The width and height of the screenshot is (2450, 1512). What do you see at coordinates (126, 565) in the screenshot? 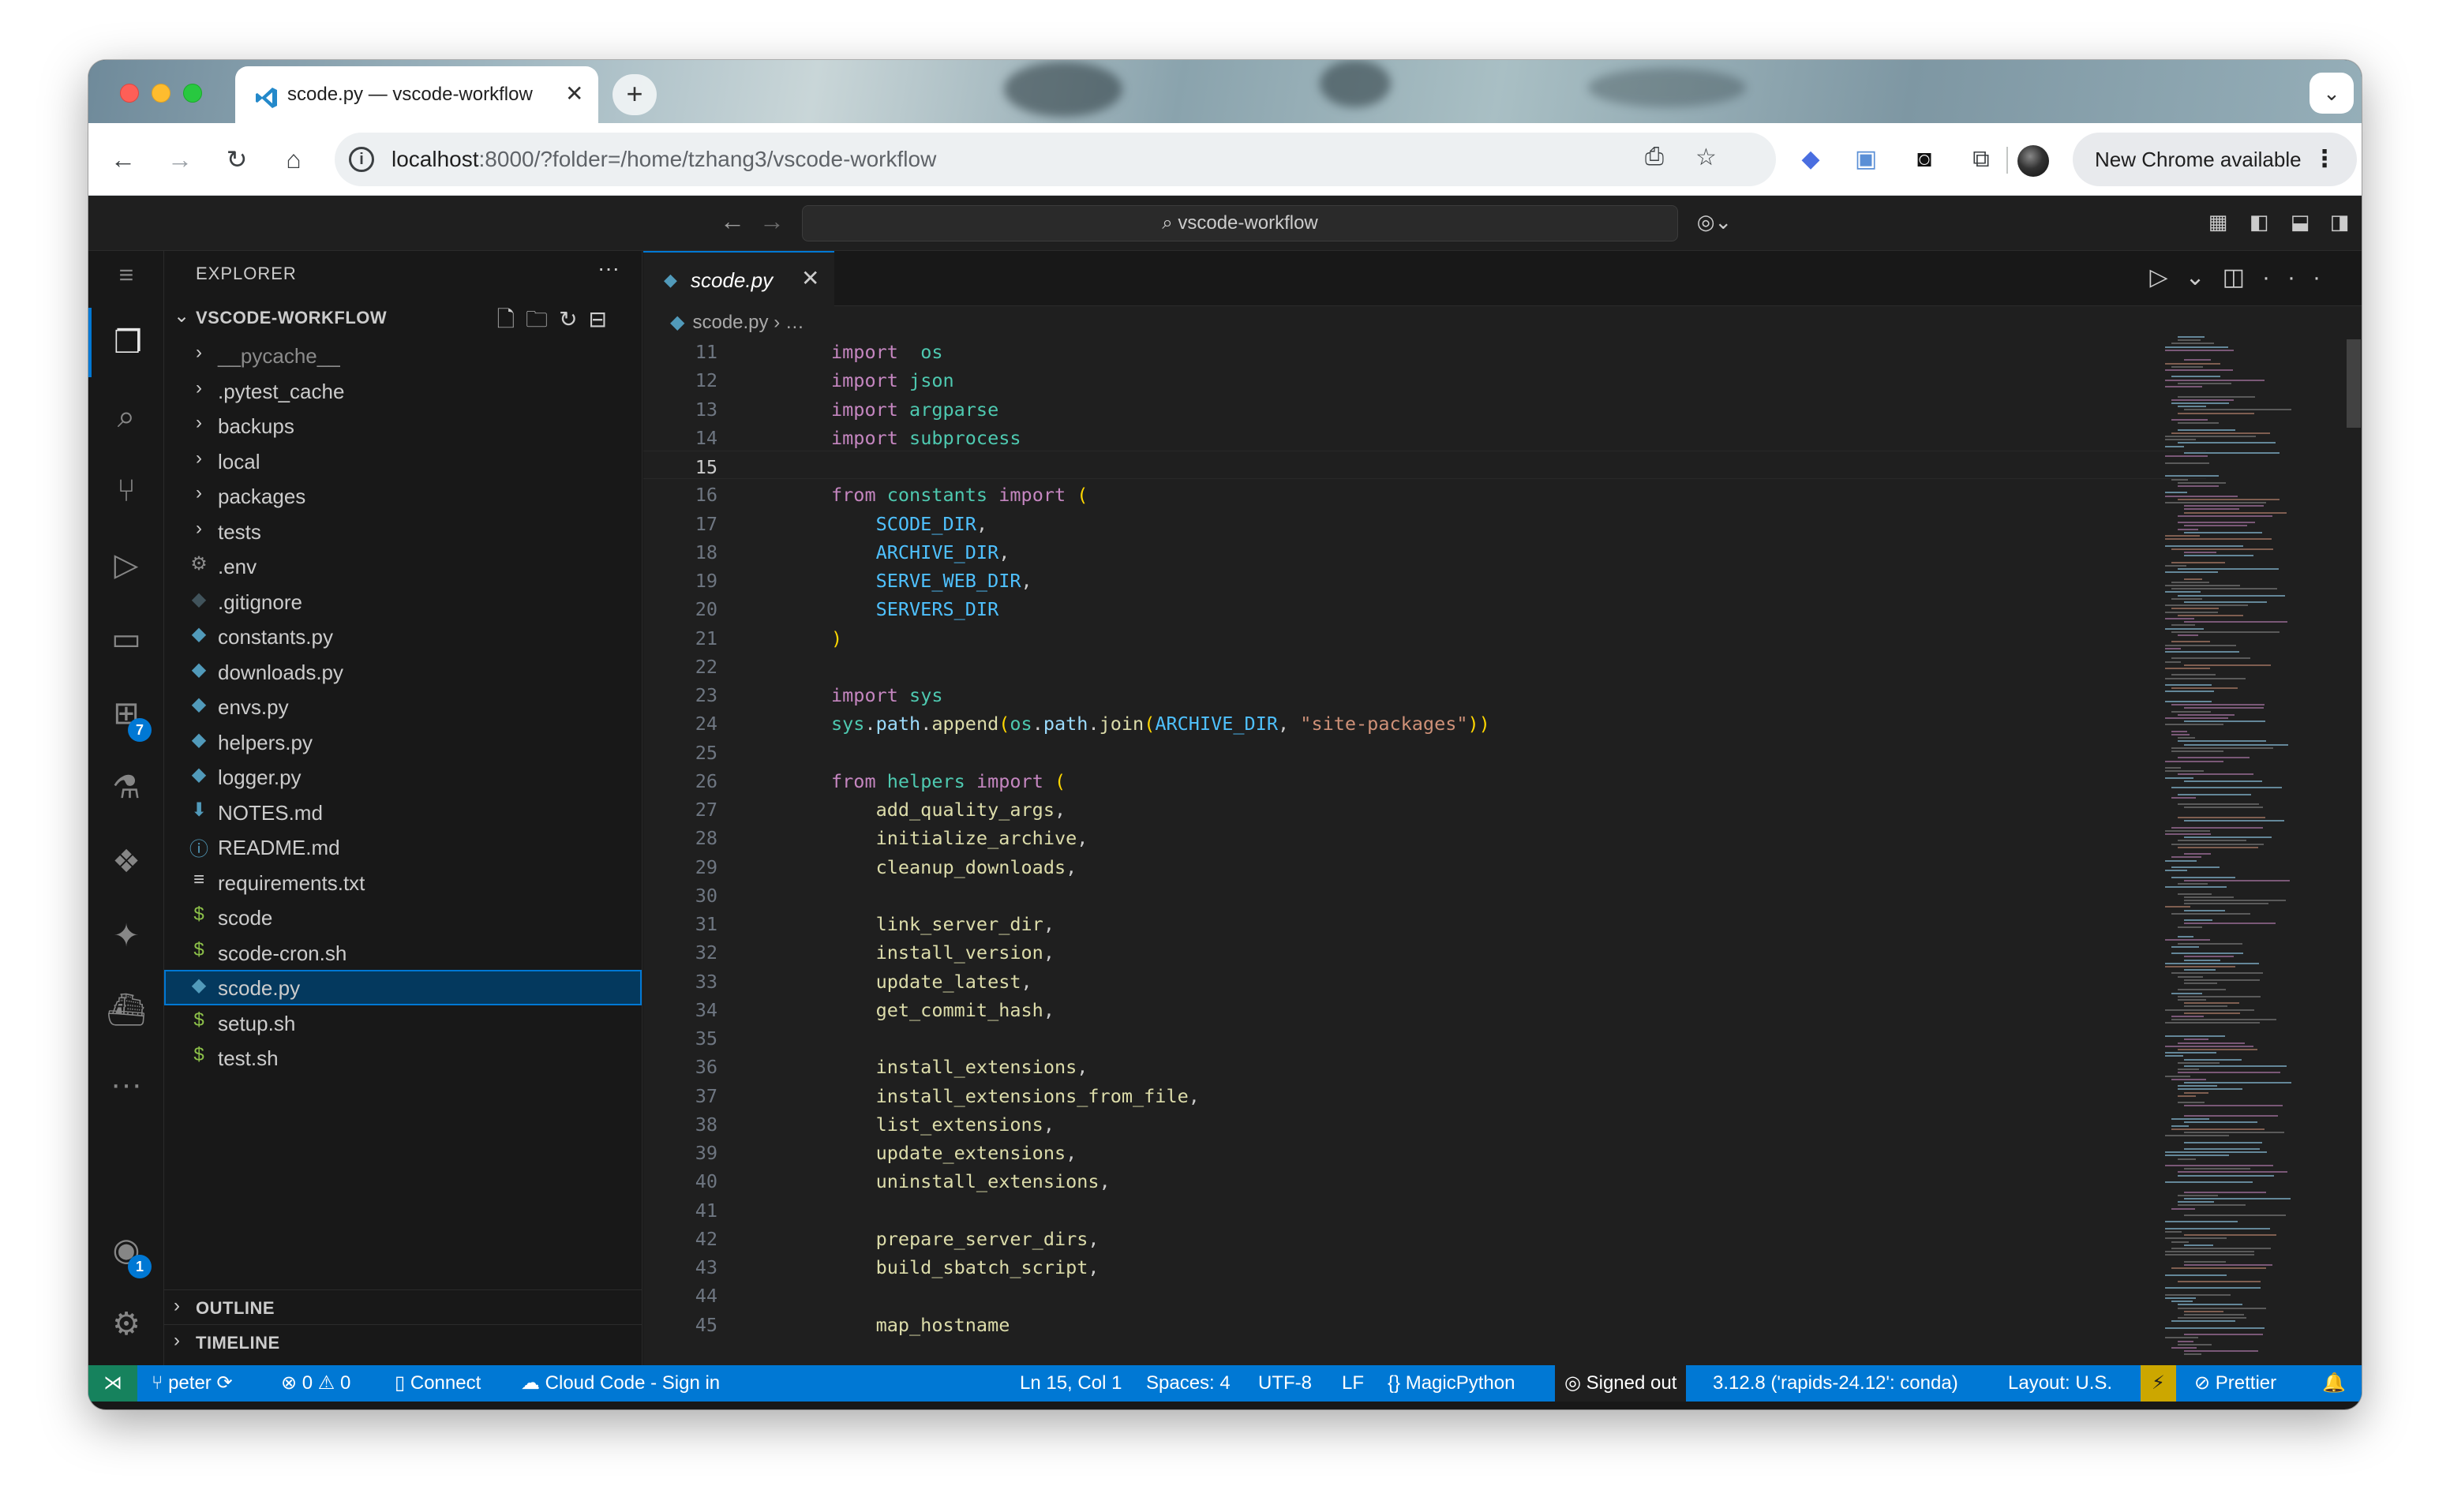
I see `run-debug-icon: ▷` at bounding box center [126, 565].